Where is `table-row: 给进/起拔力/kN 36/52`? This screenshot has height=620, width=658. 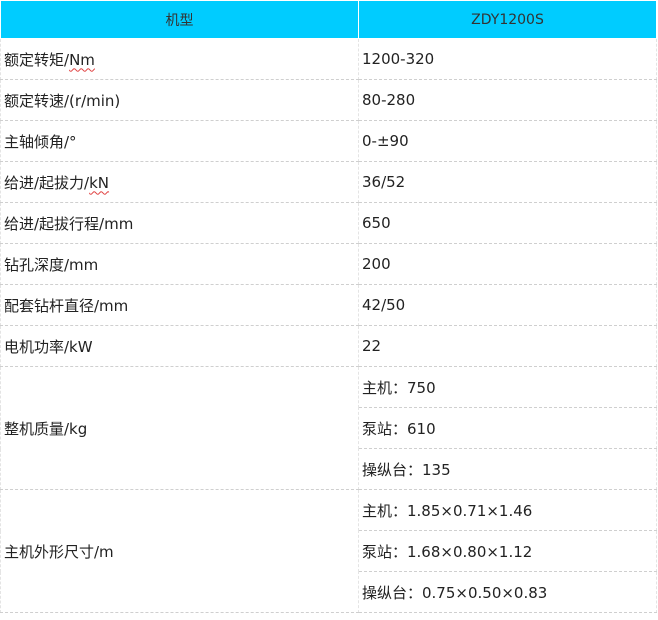
table-row: 给进/起拔力/kN 36/52 is located at coordinates (328, 182).